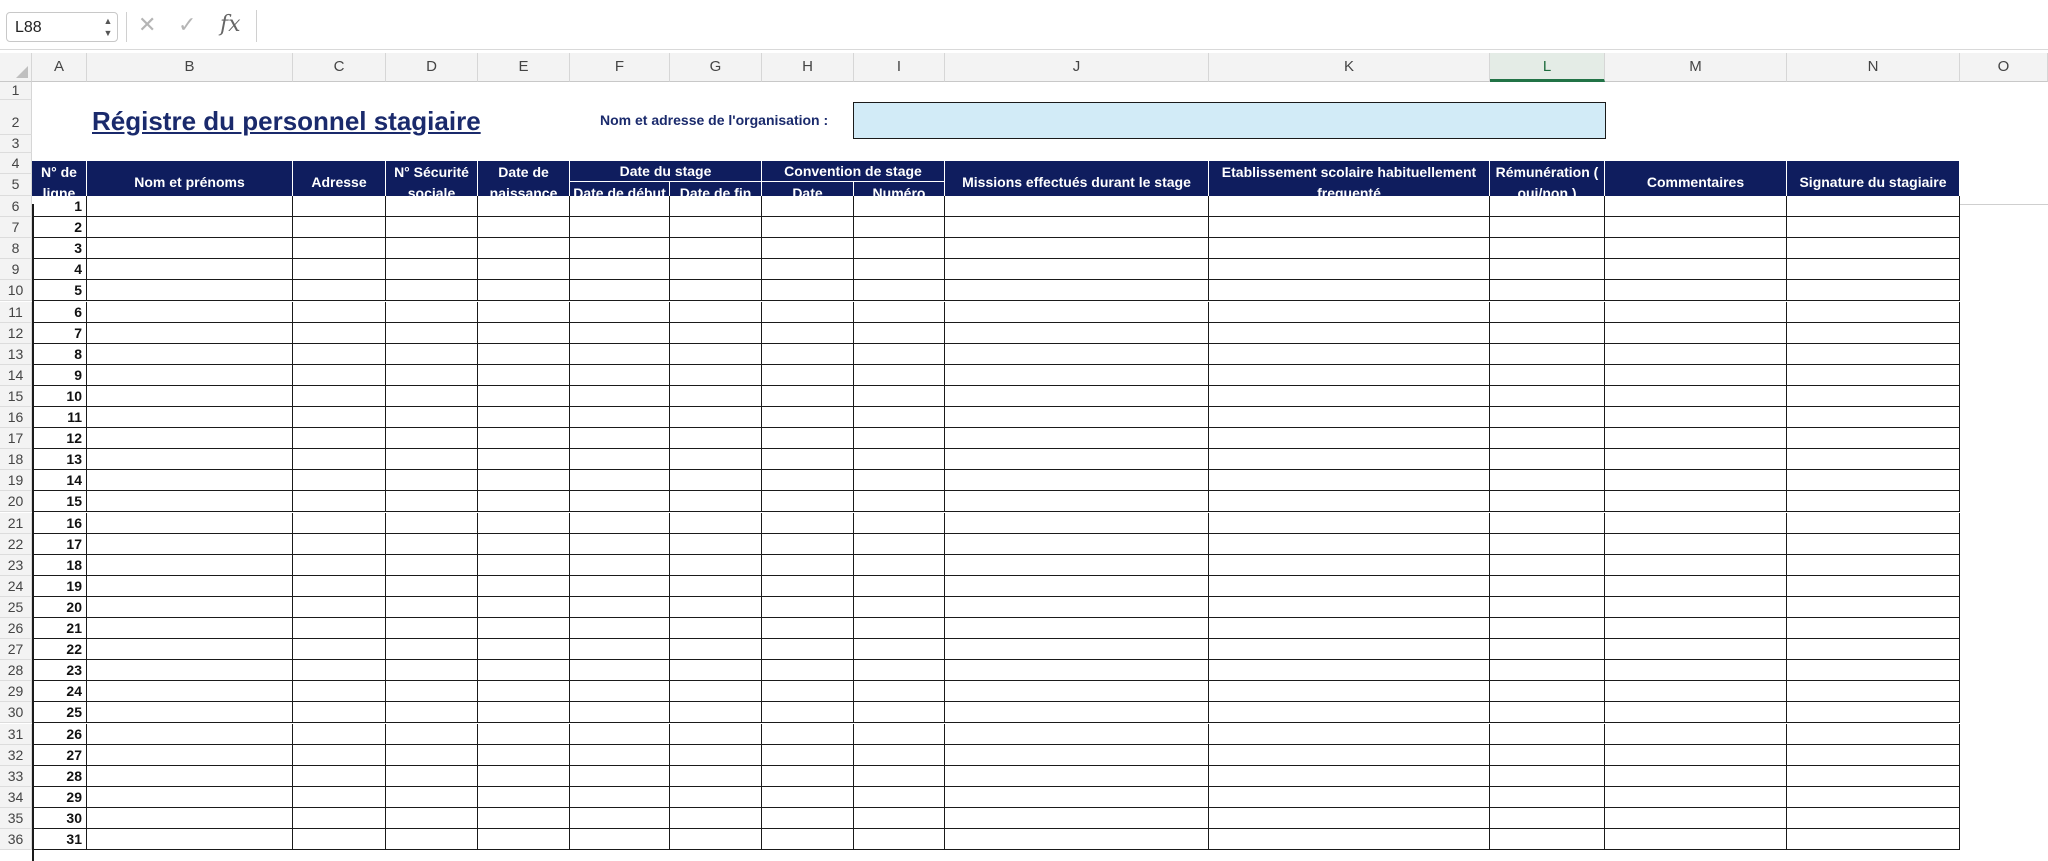 Image resolution: width=2048 pixels, height=861 pixels. Describe the element at coordinates (16, 650) in the screenshot. I see `row-header-27: 27` at that location.